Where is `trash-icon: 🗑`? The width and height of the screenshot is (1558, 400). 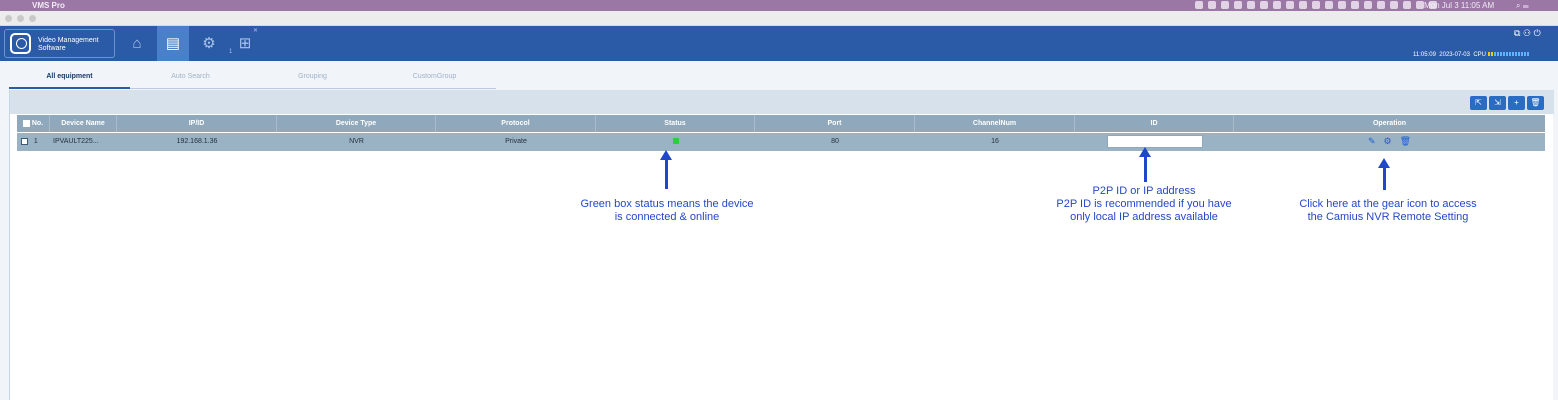 trash-icon: 🗑 is located at coordinates (1405, 141).